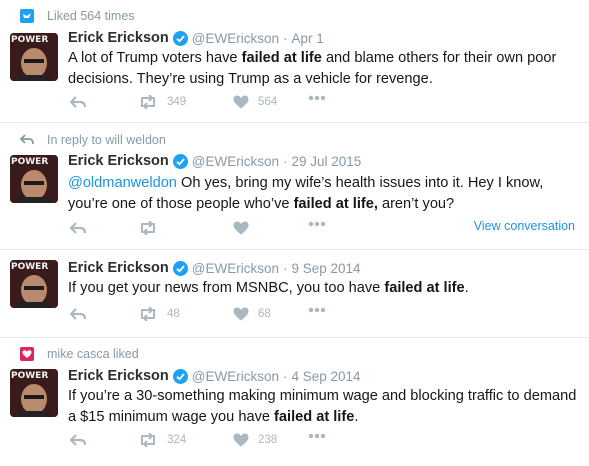  What do you see at coordinates (159, 314) in the screenshot?
I see `retweet-button: 48` at bounding box center [159, 314].